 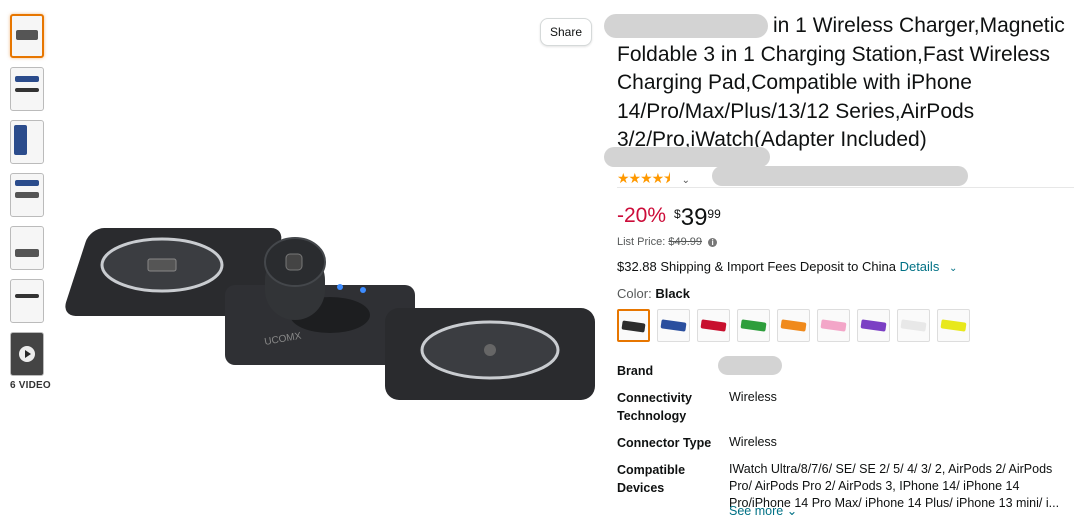 I want to click on color-swatch-yellow, so click(x=953, y=325).